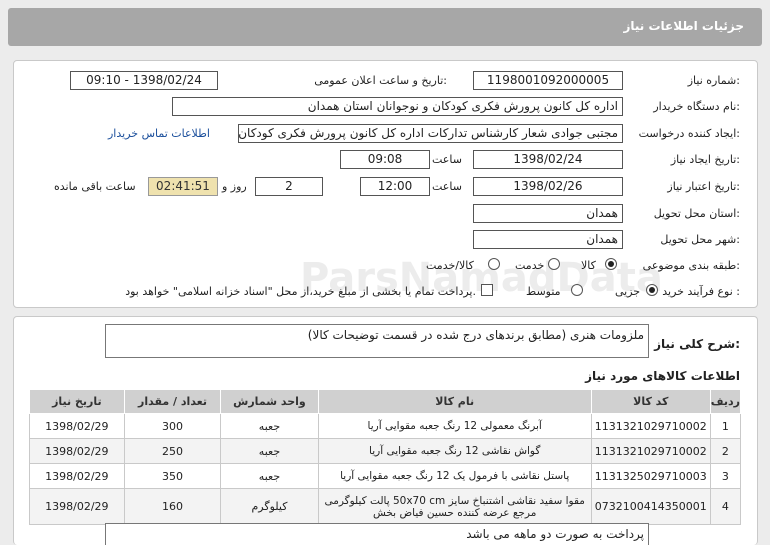  Describe the element at coordinates (172, 451) in the screenshot. I see `cell-qty: 250` at that location.